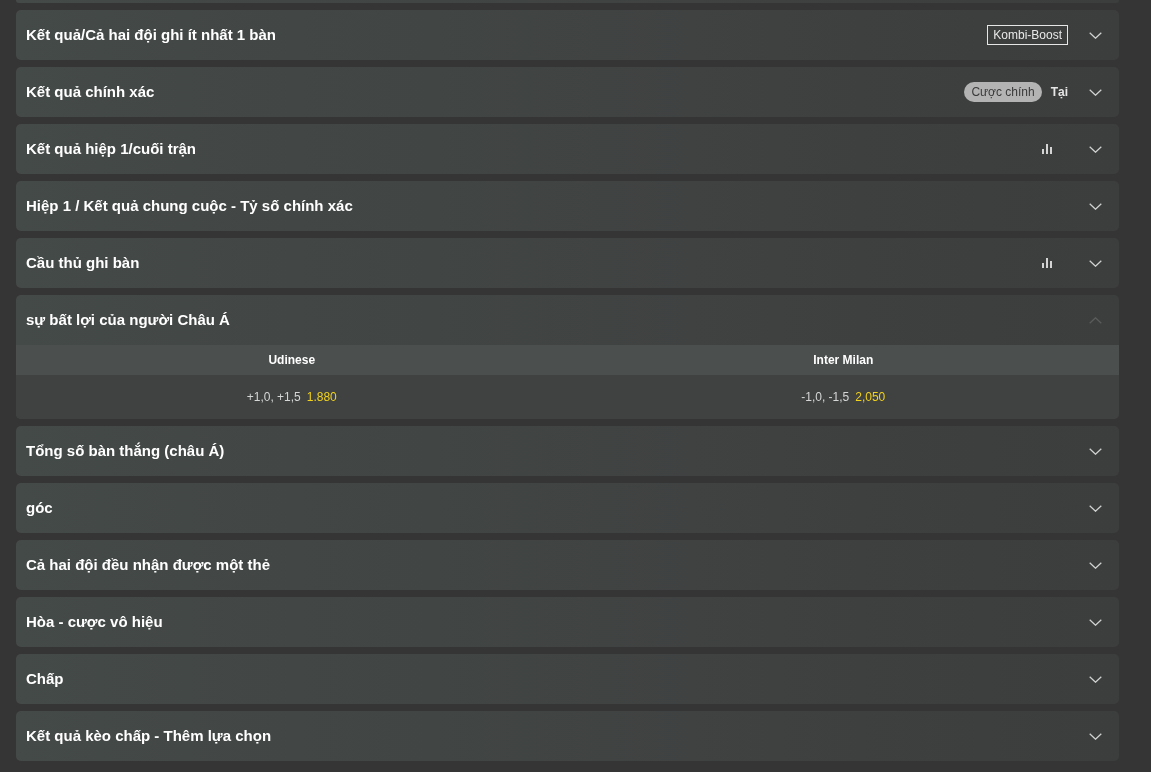 This screenshot has width=1151, height=772. I want to click on odds-button: -1,0, -1,5 2,050, so click(843, 397).